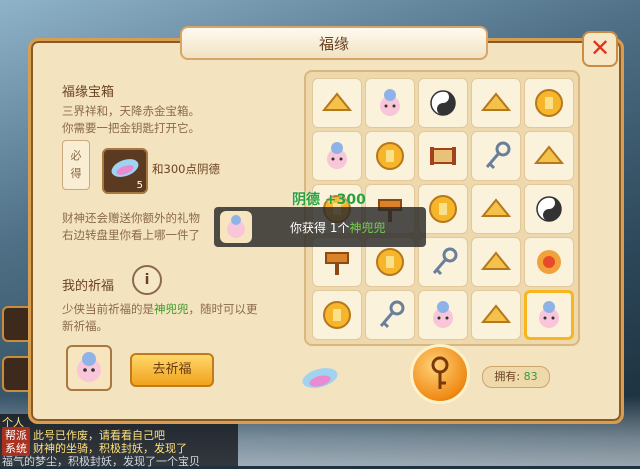  I want to click on key-count: 5, so click(139, 185).